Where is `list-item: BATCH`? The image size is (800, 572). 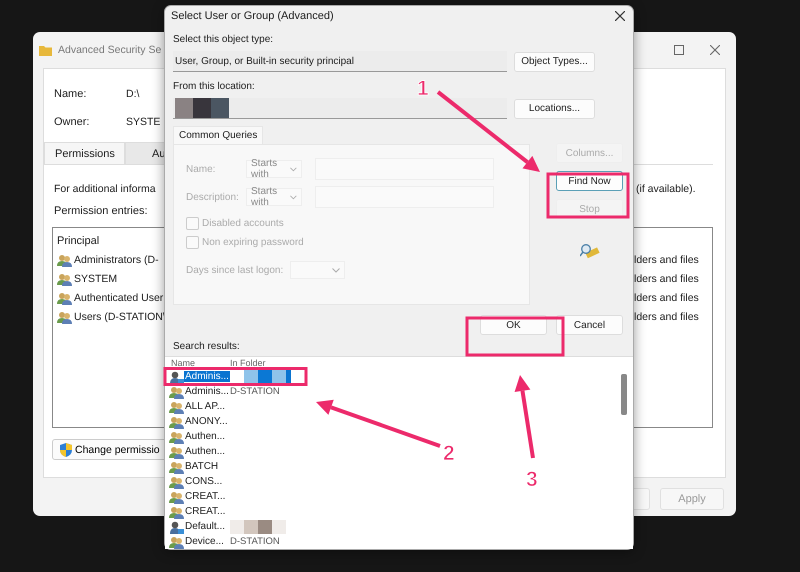 list-item: BATCH is located at coordinates (207, 466).